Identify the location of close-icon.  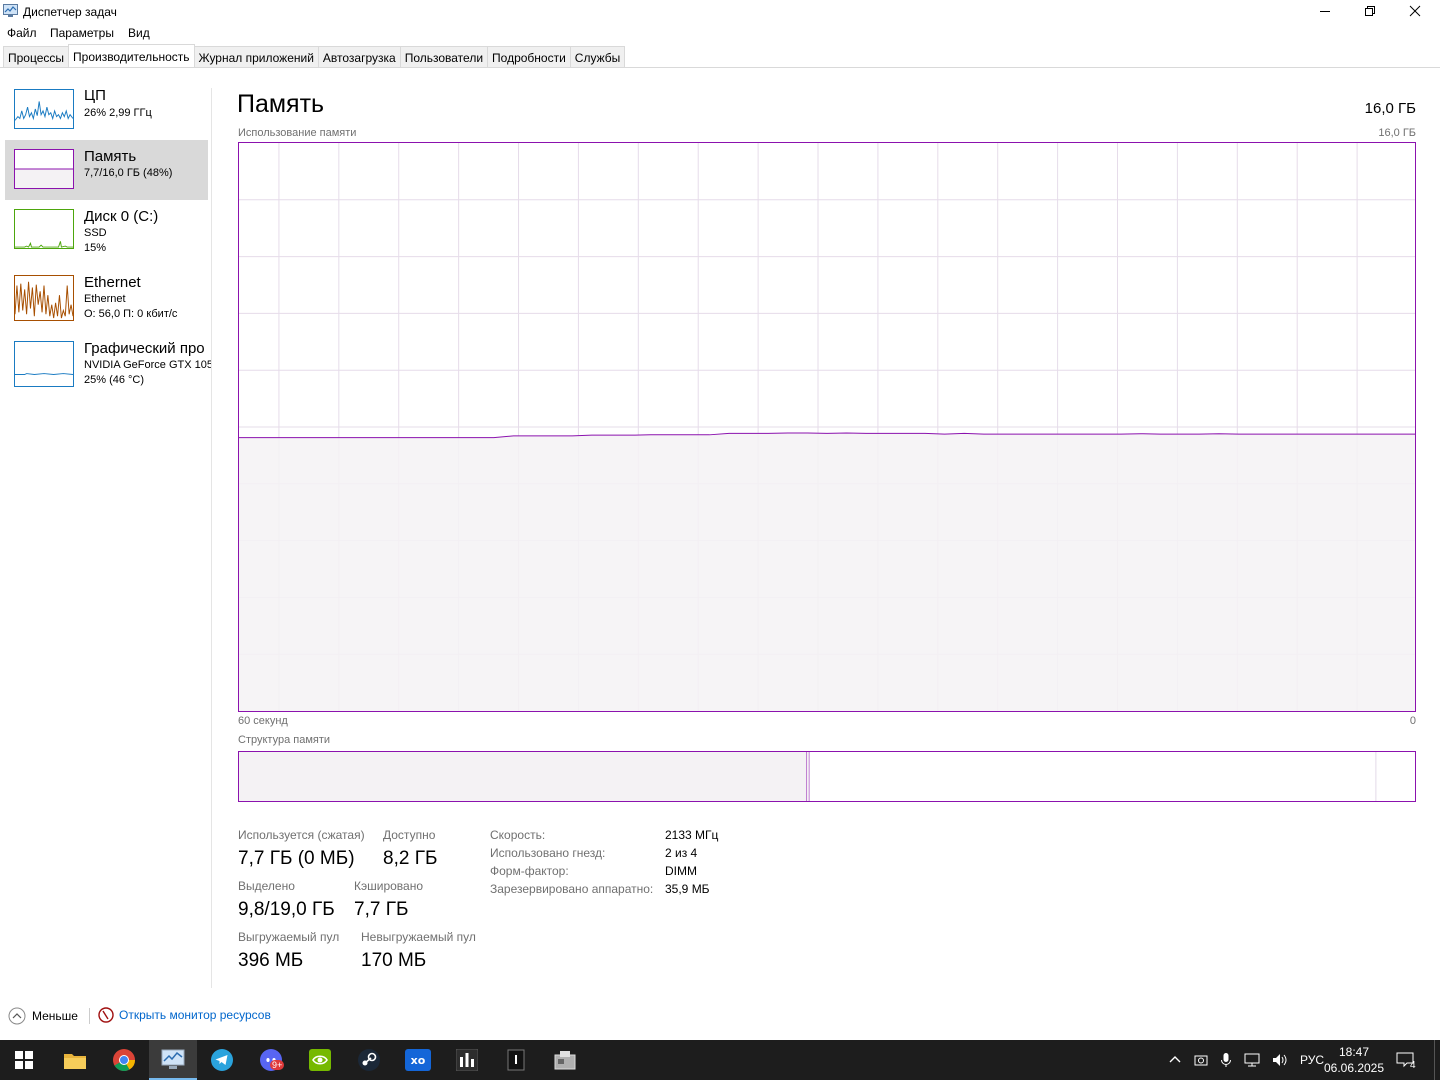
(1415, 11).